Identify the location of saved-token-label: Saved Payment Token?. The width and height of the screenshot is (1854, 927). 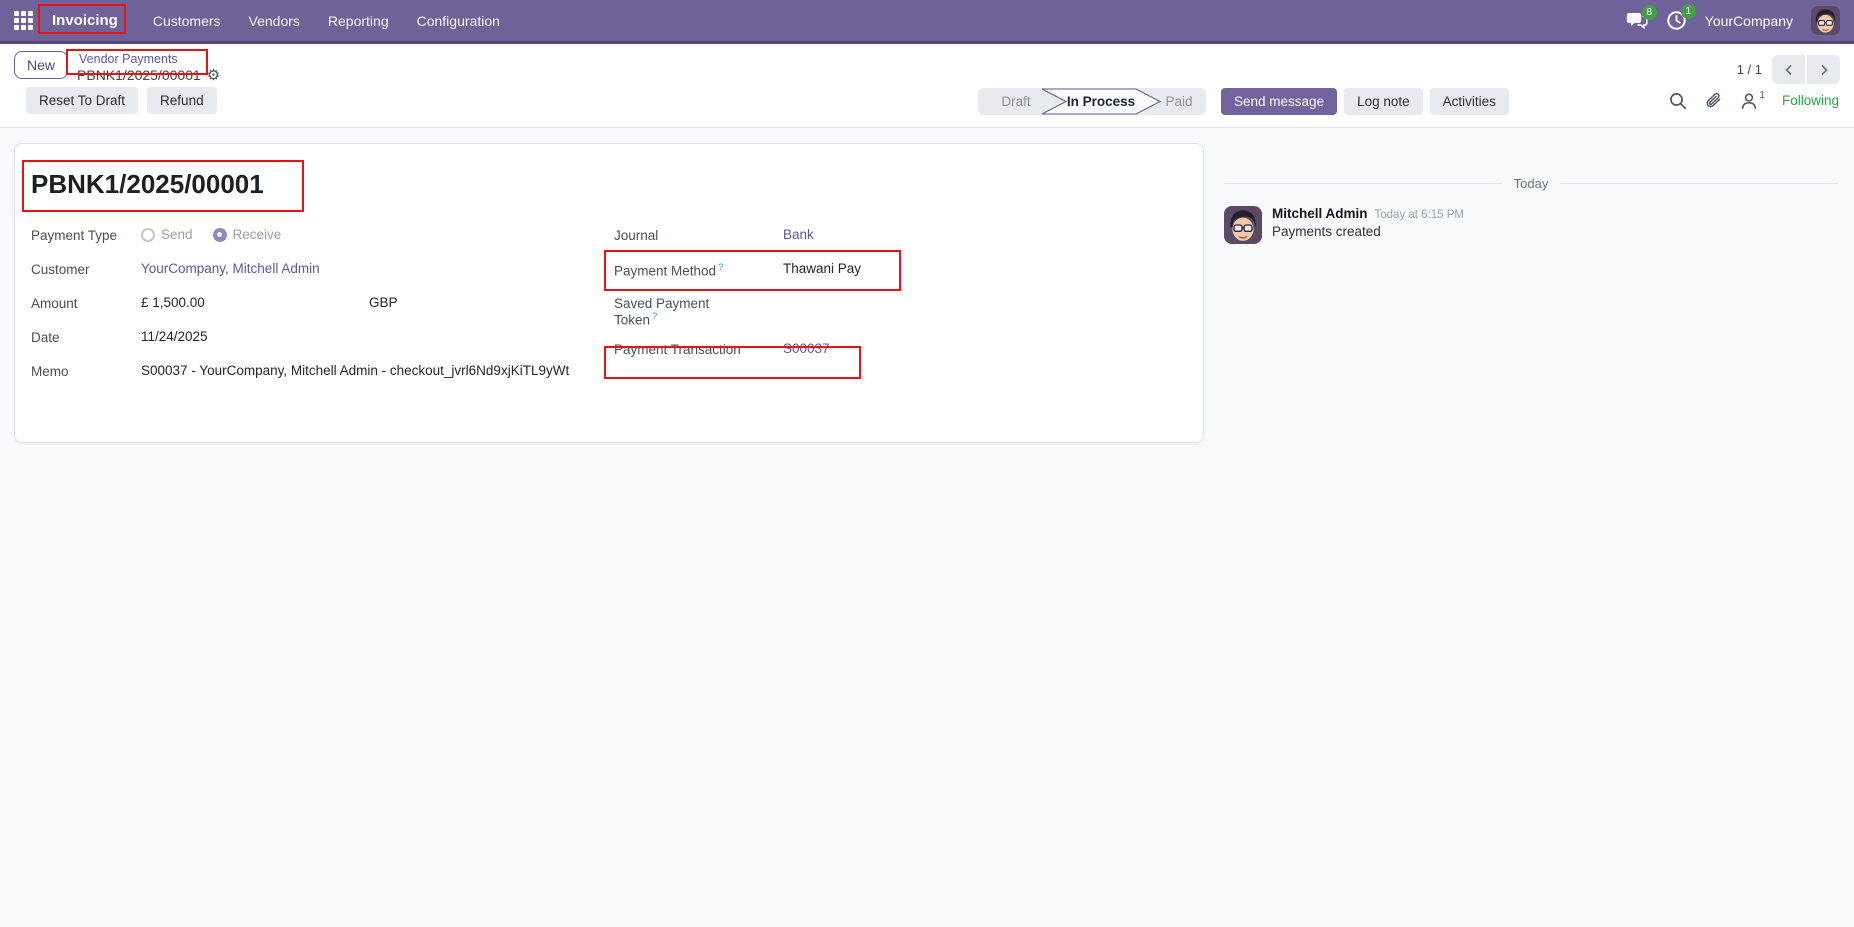
(662, 312).